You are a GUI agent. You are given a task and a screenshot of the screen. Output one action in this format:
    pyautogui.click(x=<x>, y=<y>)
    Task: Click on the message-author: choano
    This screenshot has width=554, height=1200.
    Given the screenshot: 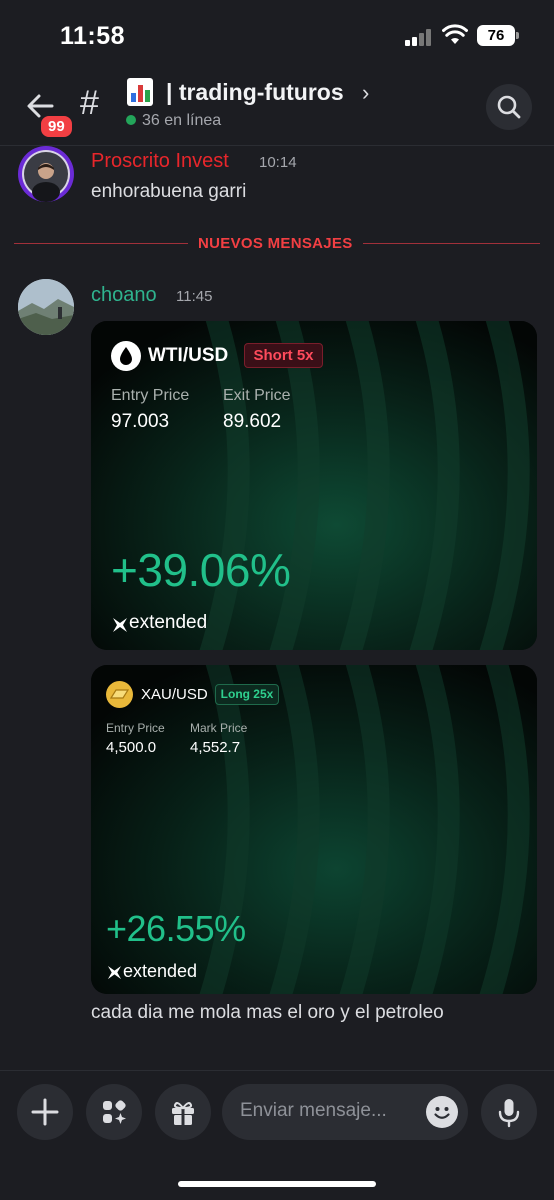 What is the action you would take?
    pyautogui.click(x=124, y=295)
    